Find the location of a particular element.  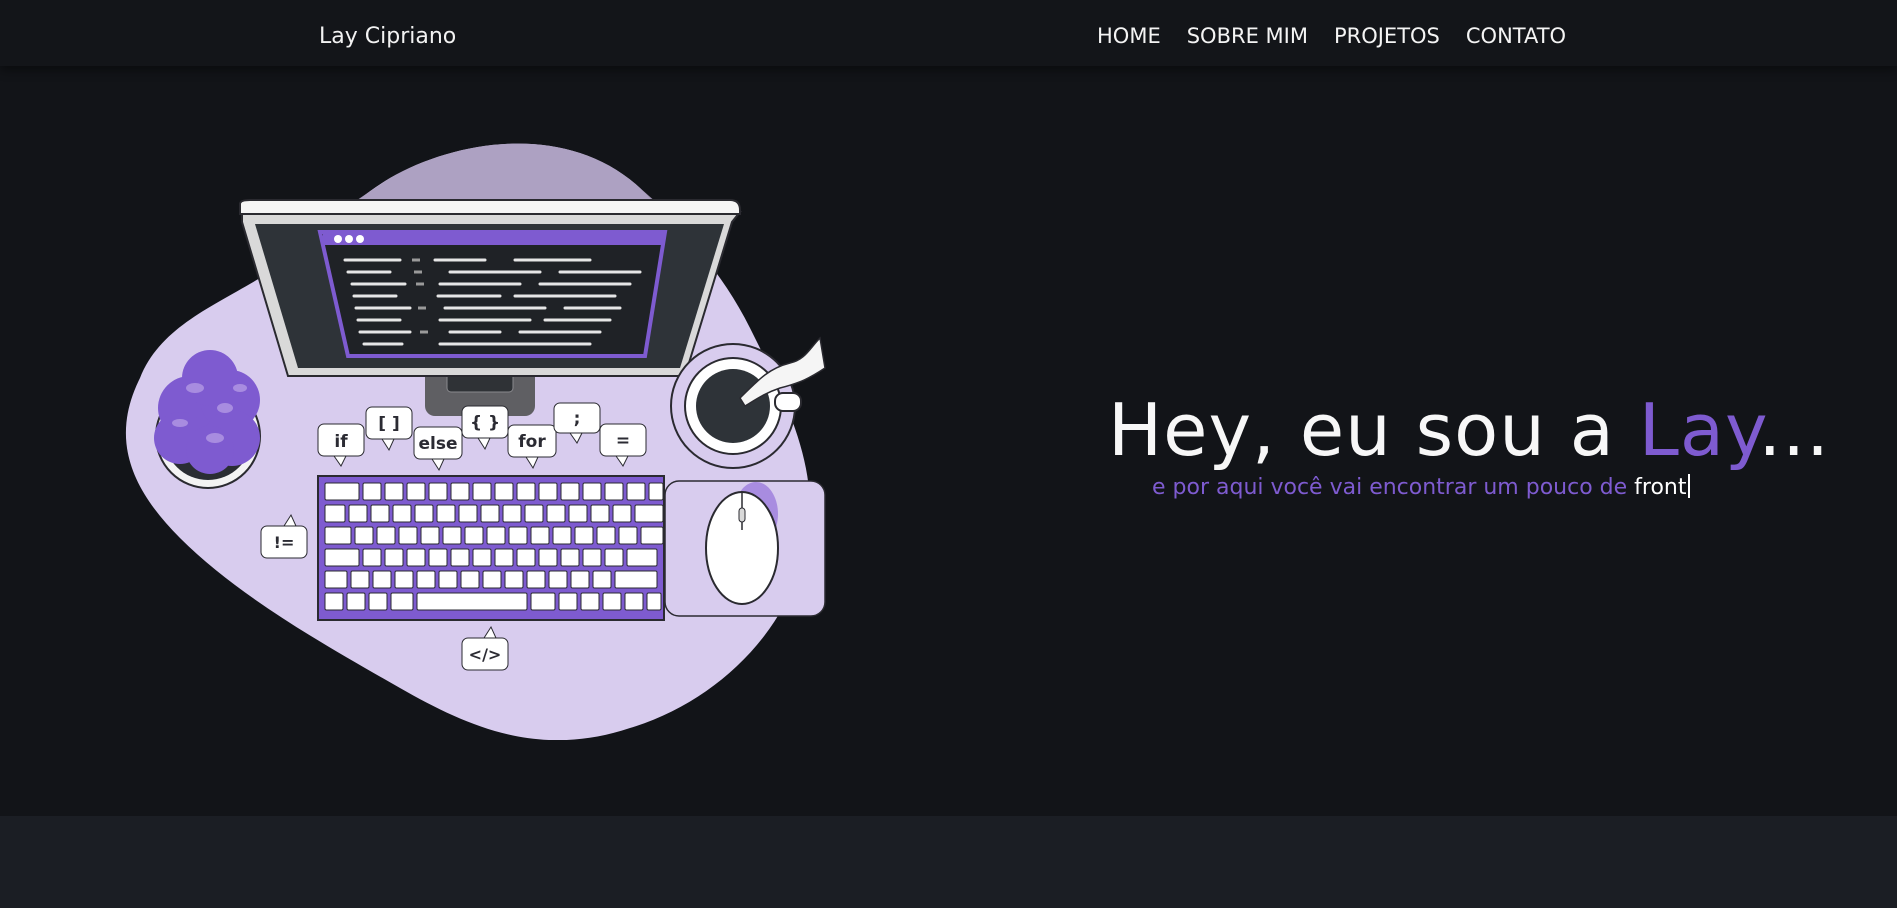

headline-name: Lay is located at coordinates (1698, 430).